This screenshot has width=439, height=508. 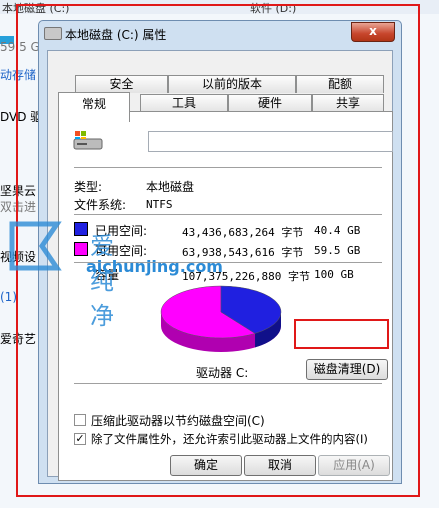 What do you see at coordinates (20, 47) in the screenshot?
I see `background-item: 59.5 G` at bounding box center [20, 47].